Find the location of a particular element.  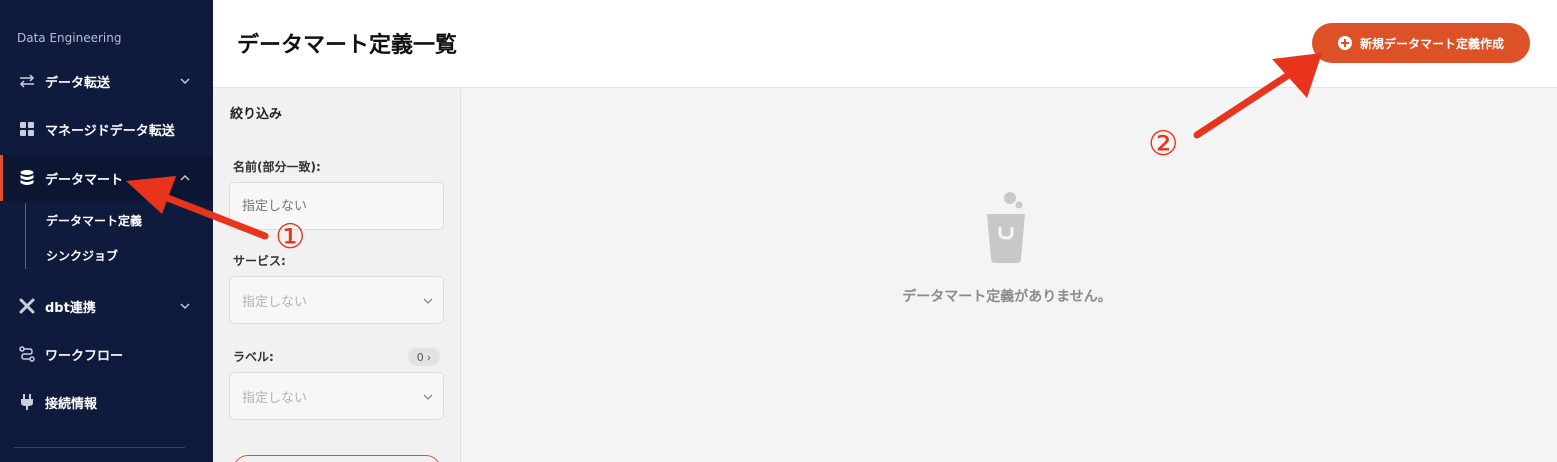

label-count-badge: 0 › is located at coordinates (424, 357).